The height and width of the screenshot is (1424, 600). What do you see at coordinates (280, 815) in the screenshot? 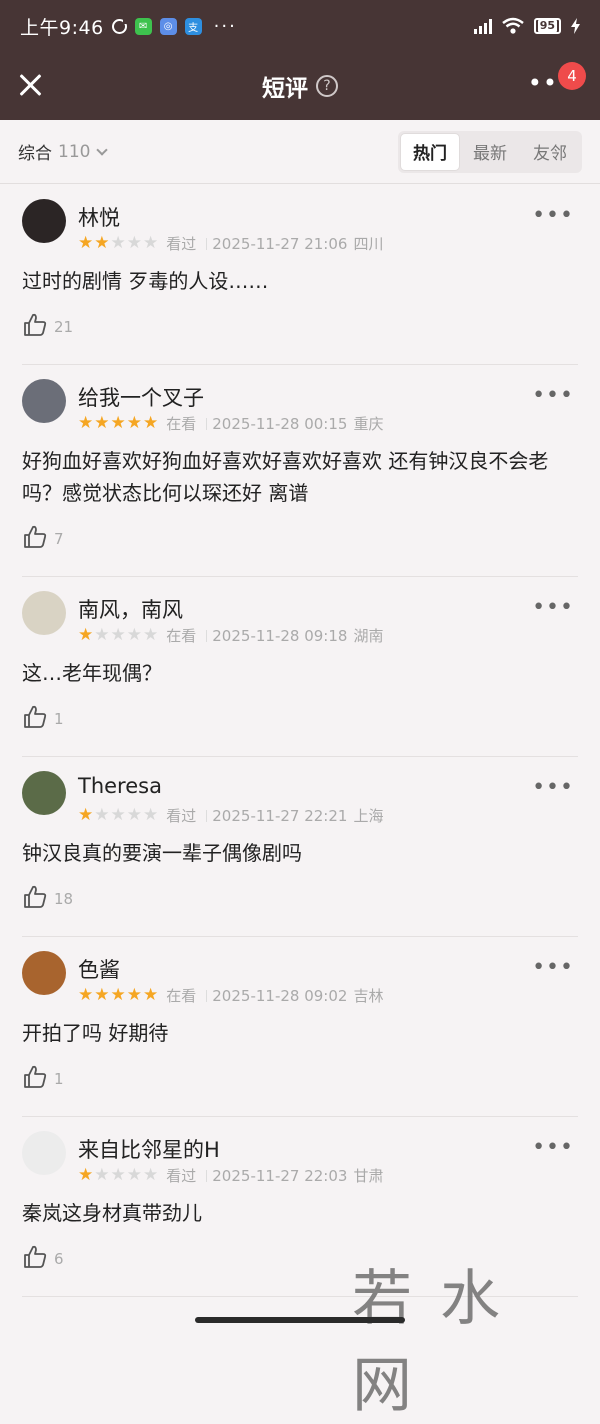
I see `review-datetime: 2025-11-27 22:21` at bounding box center [280, 815].